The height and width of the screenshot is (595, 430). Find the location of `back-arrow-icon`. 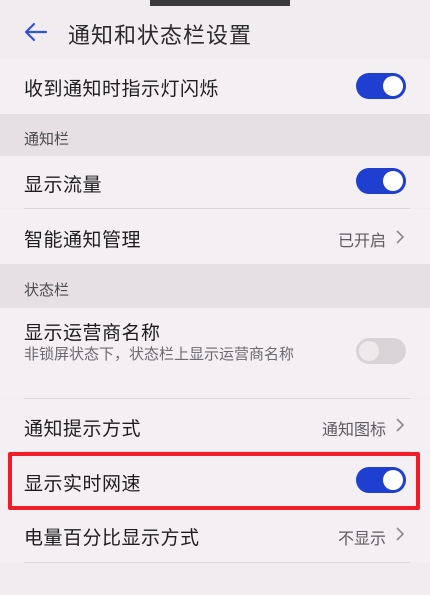

back-arrow-icon is located at coordinates (36, 32).